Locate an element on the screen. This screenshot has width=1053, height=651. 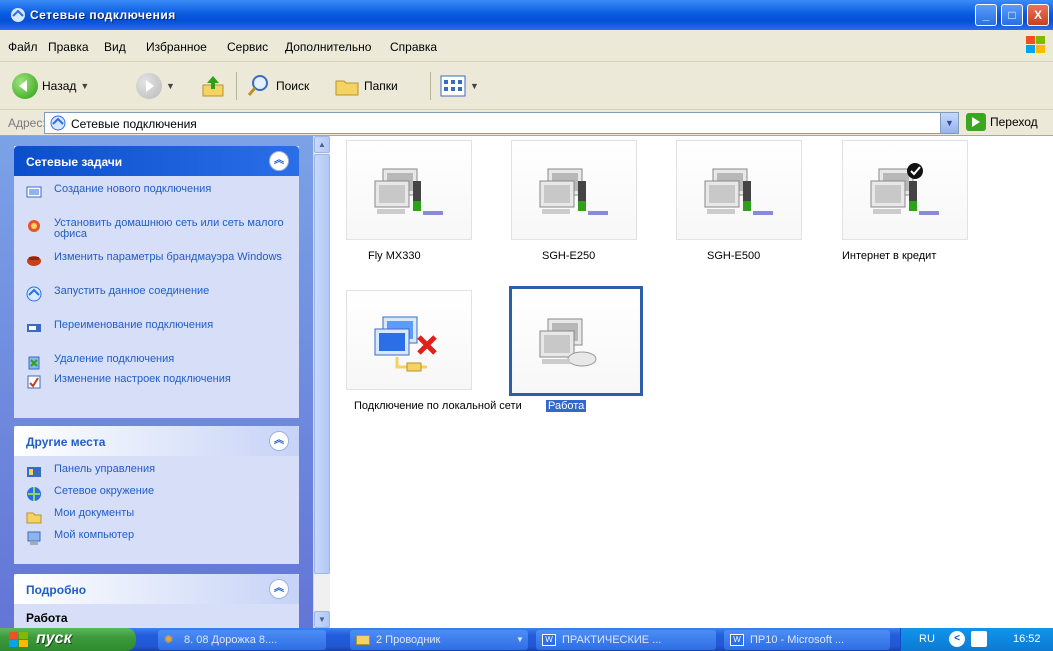
tray-expand-icon: < is located at coordinates (957, 639).